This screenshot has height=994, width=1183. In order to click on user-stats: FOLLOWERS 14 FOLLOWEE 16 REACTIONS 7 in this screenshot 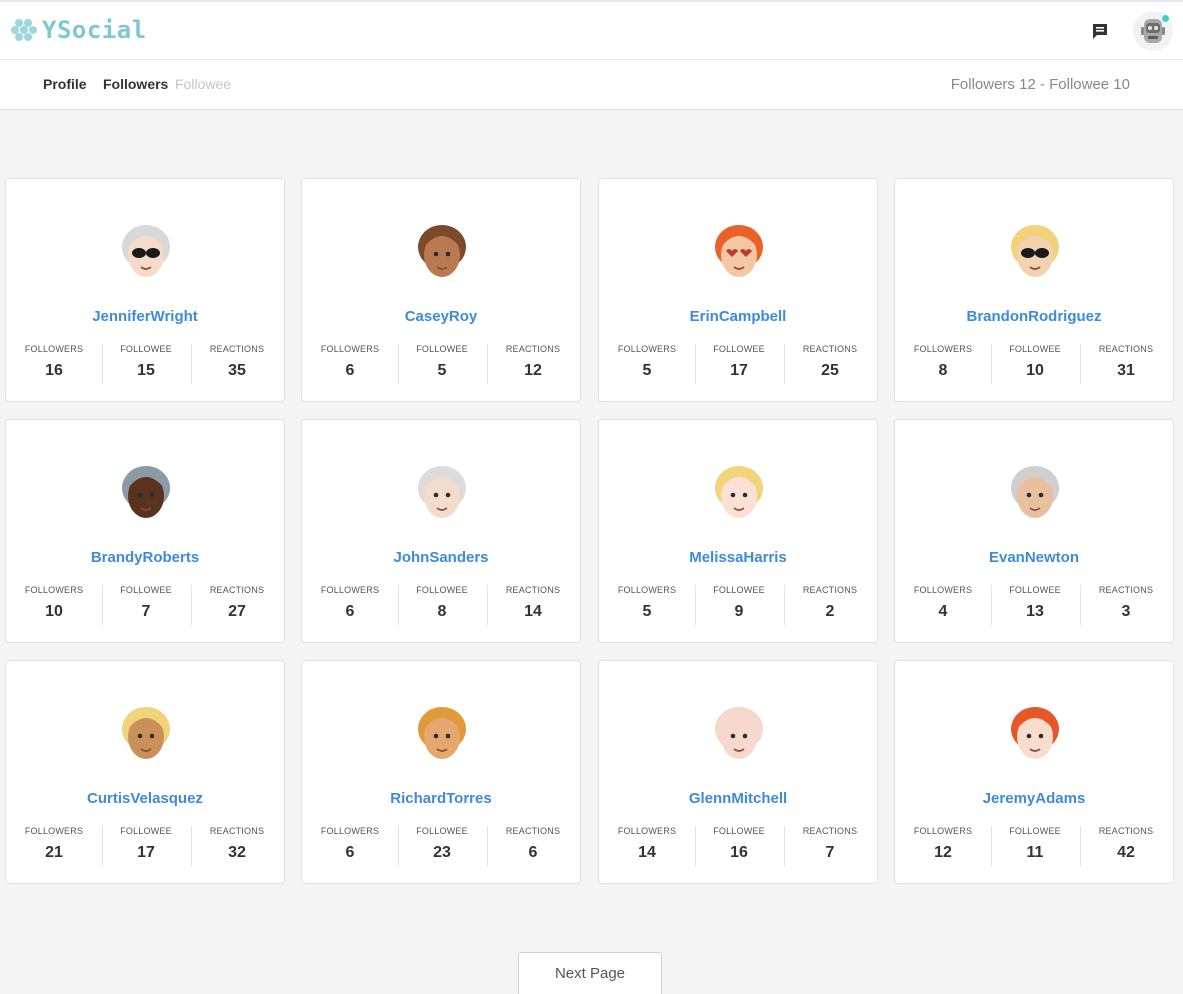, I will do `click(738, 846)`.